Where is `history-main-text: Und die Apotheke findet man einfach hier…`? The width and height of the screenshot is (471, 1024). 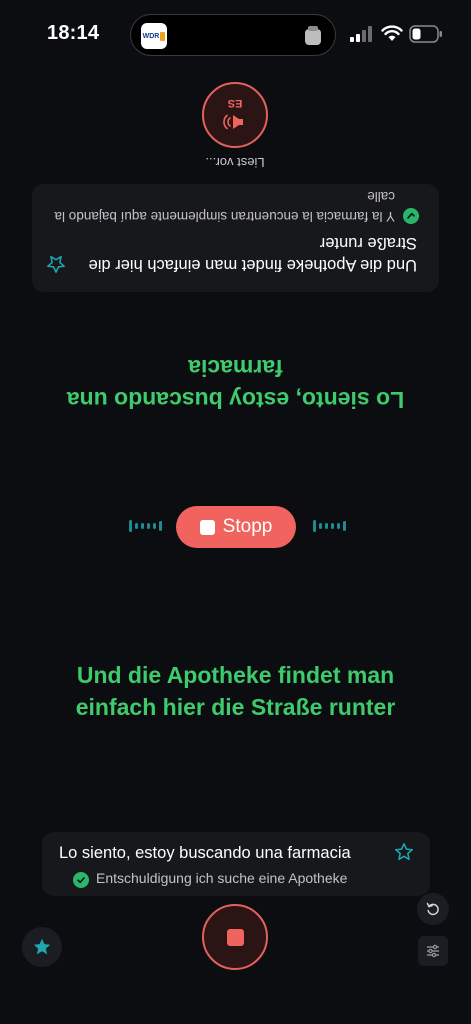
history-main-text: Und die Apotheke findet man einfach hier… is located at coordinates (252, 254).